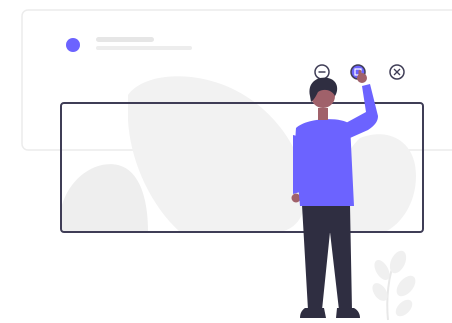  What do you see at coordinates (397, 72) in the screenshot?
I see `close-button` at bounding box center [397, 72].